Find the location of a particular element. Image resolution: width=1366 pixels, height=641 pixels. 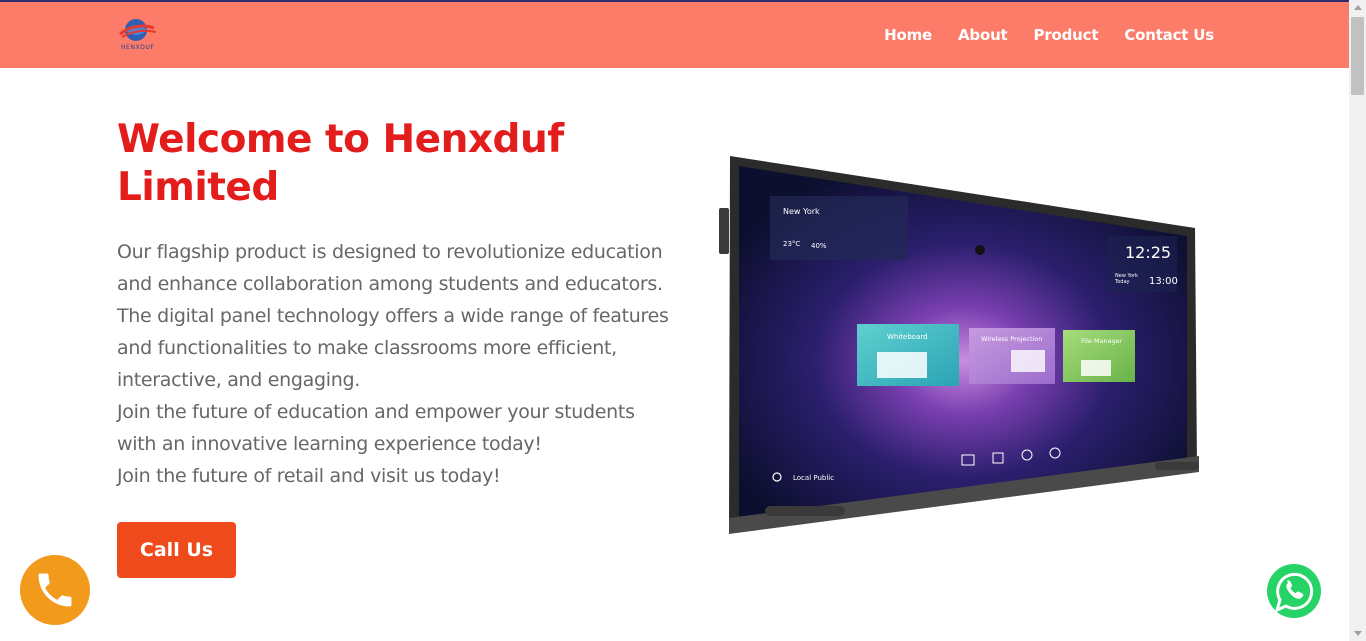

whatsapp-icon is located at coordinates (1294, 591).